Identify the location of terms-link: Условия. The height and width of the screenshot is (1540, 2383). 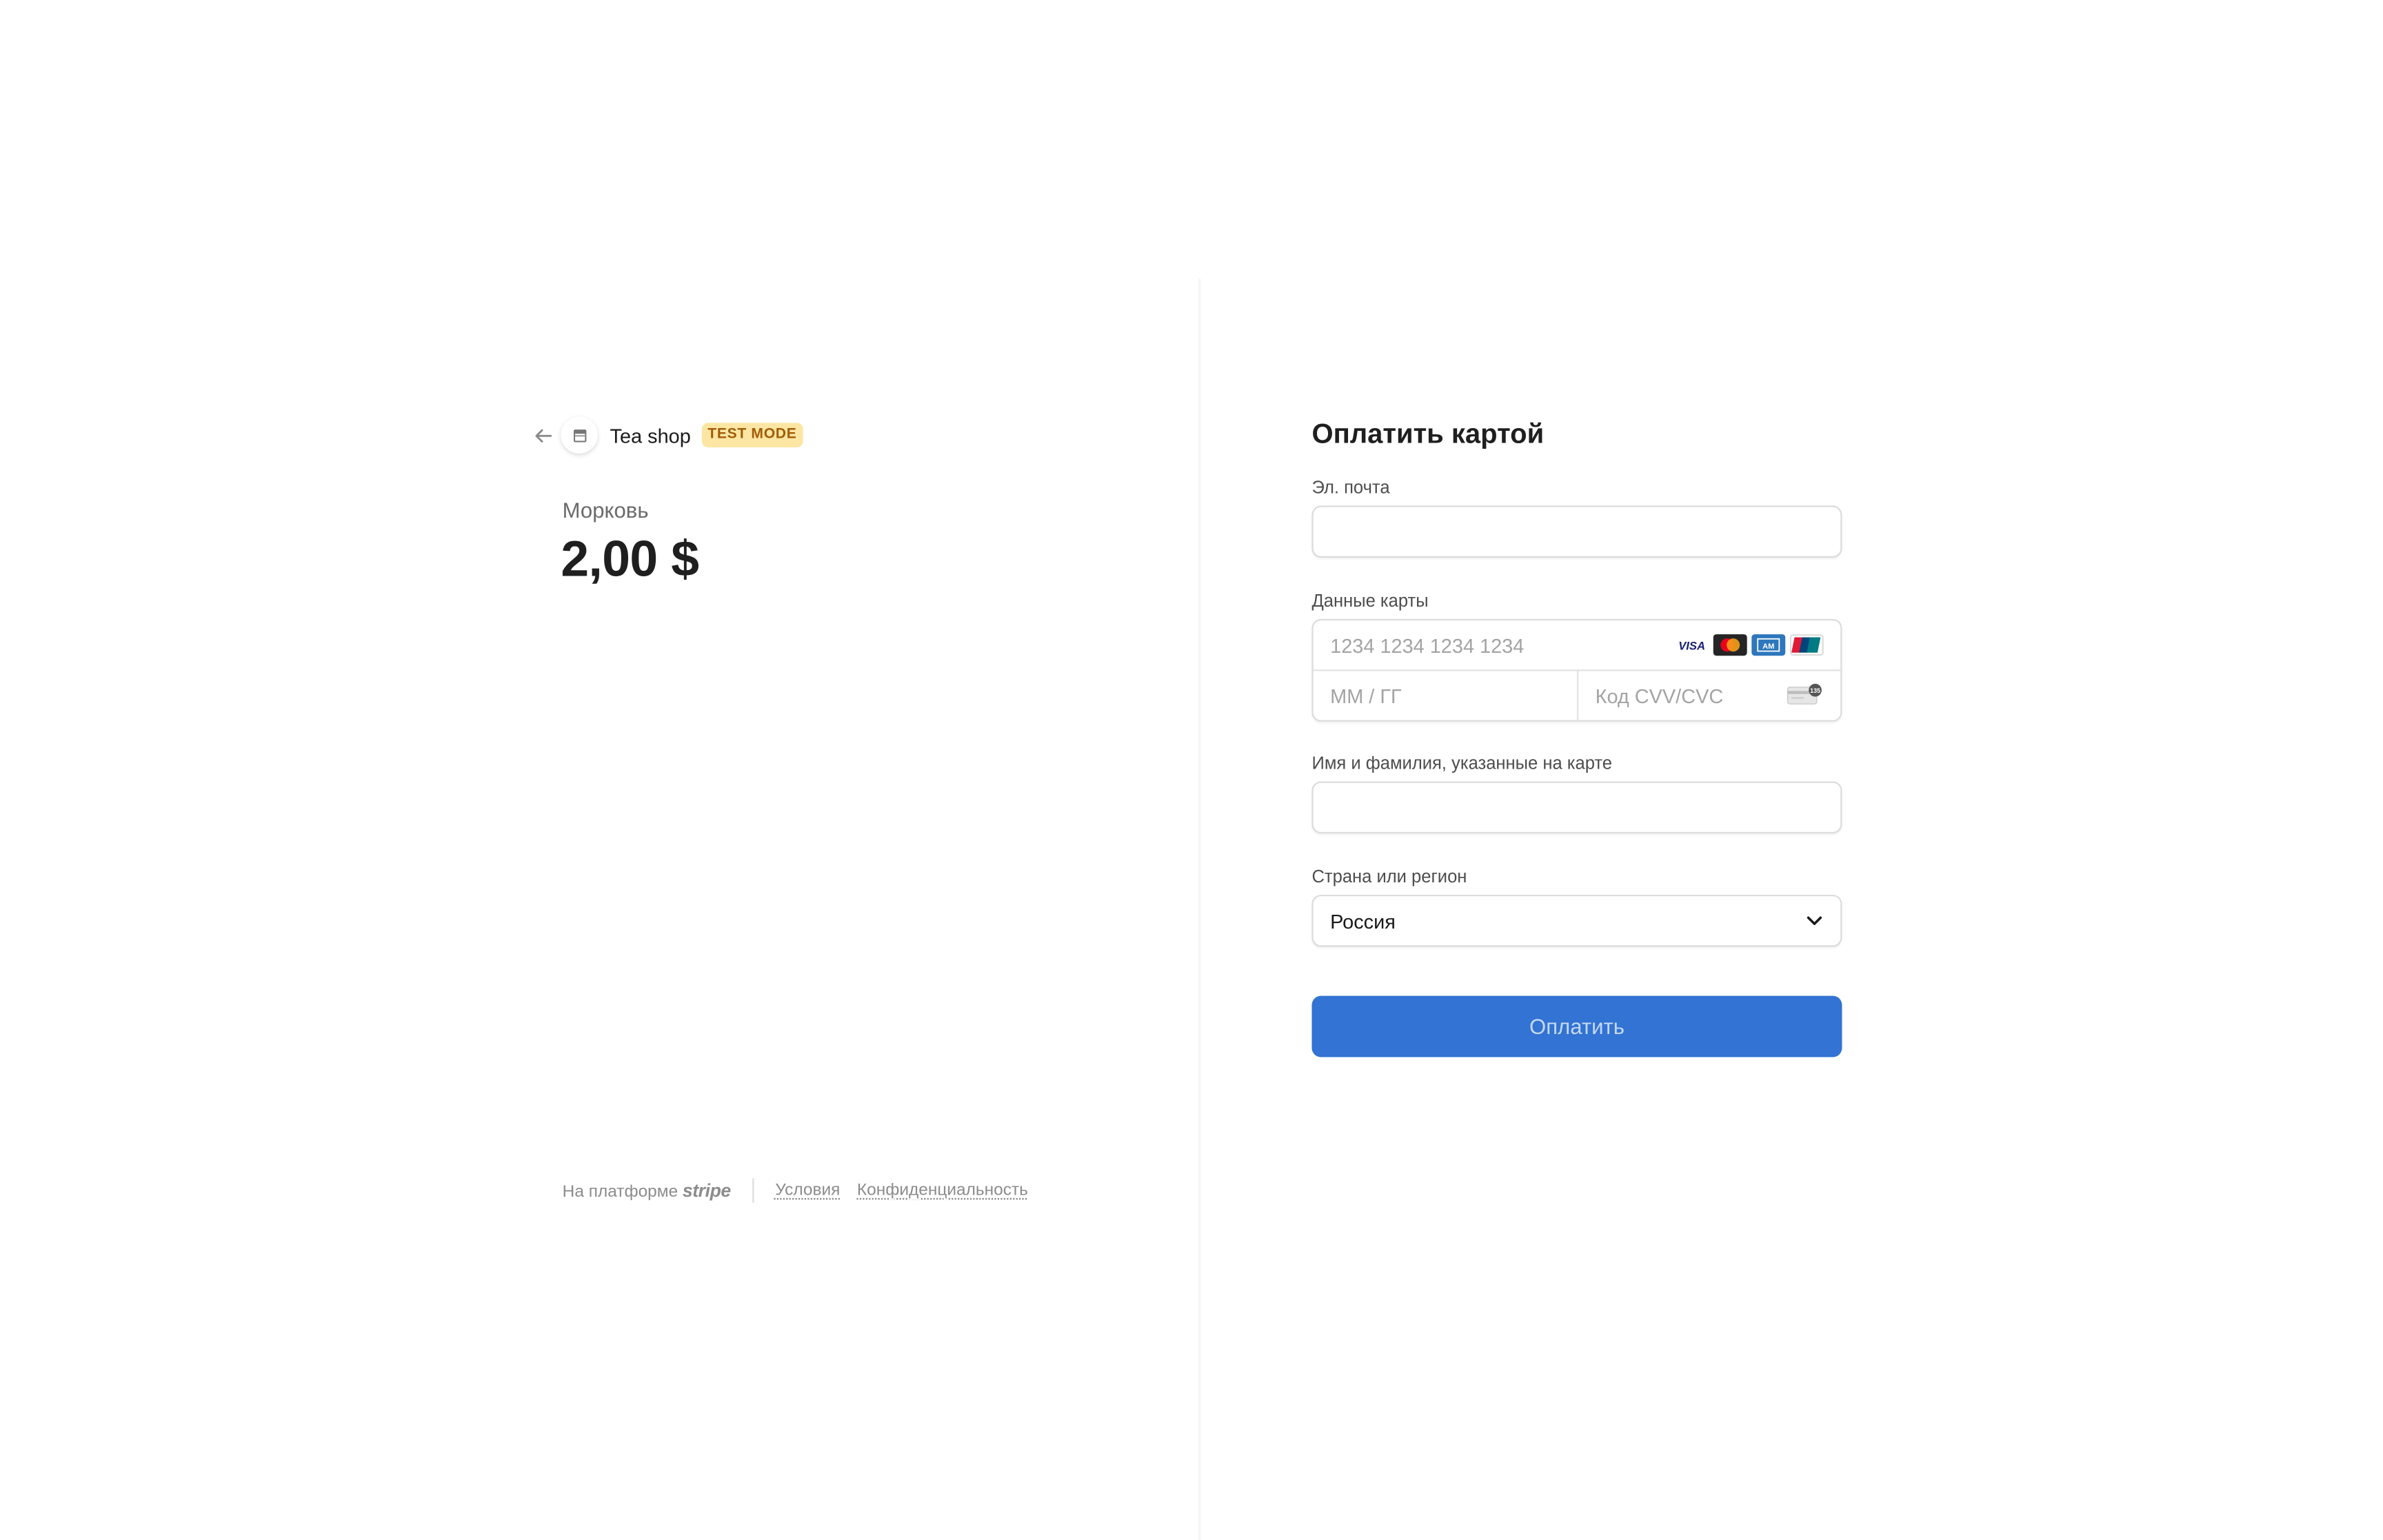
(807, 1191).